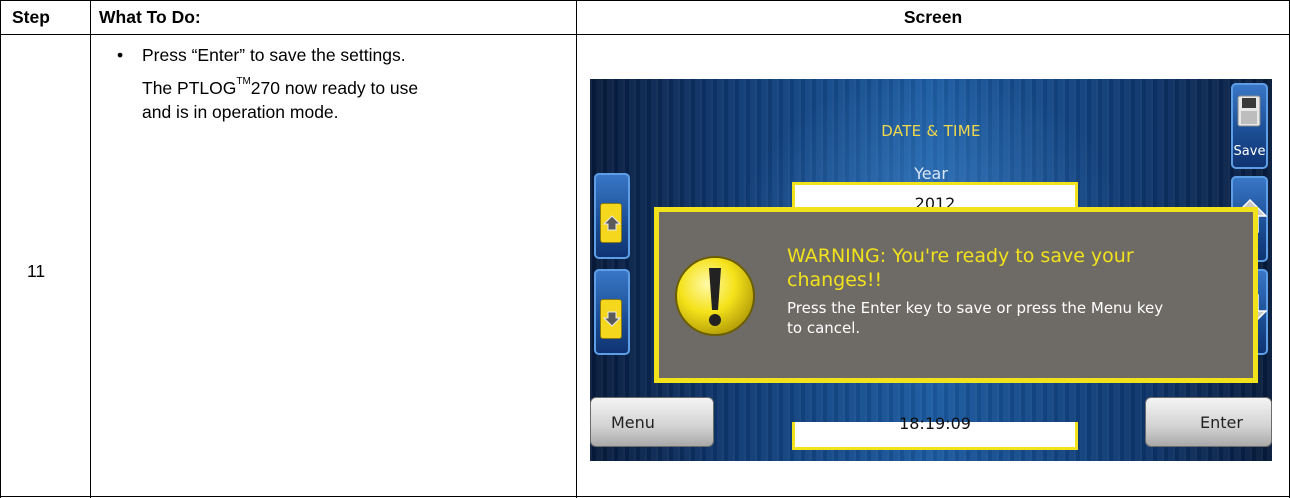 The height and width of the screenshot is (498, 1290). Describe the element at coordinates (715, 296) in the screenshot. I see `warning-icon` at that location.